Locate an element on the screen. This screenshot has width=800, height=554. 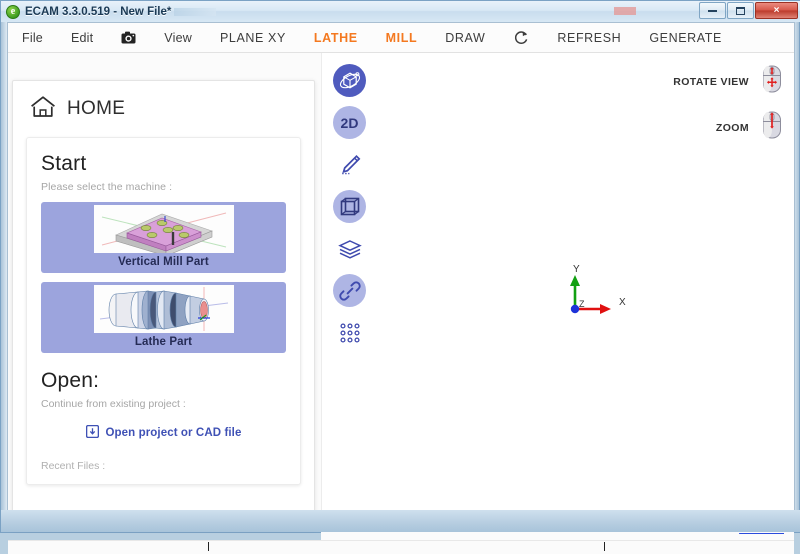
minimize-icon is located at coordinates (712, 10).